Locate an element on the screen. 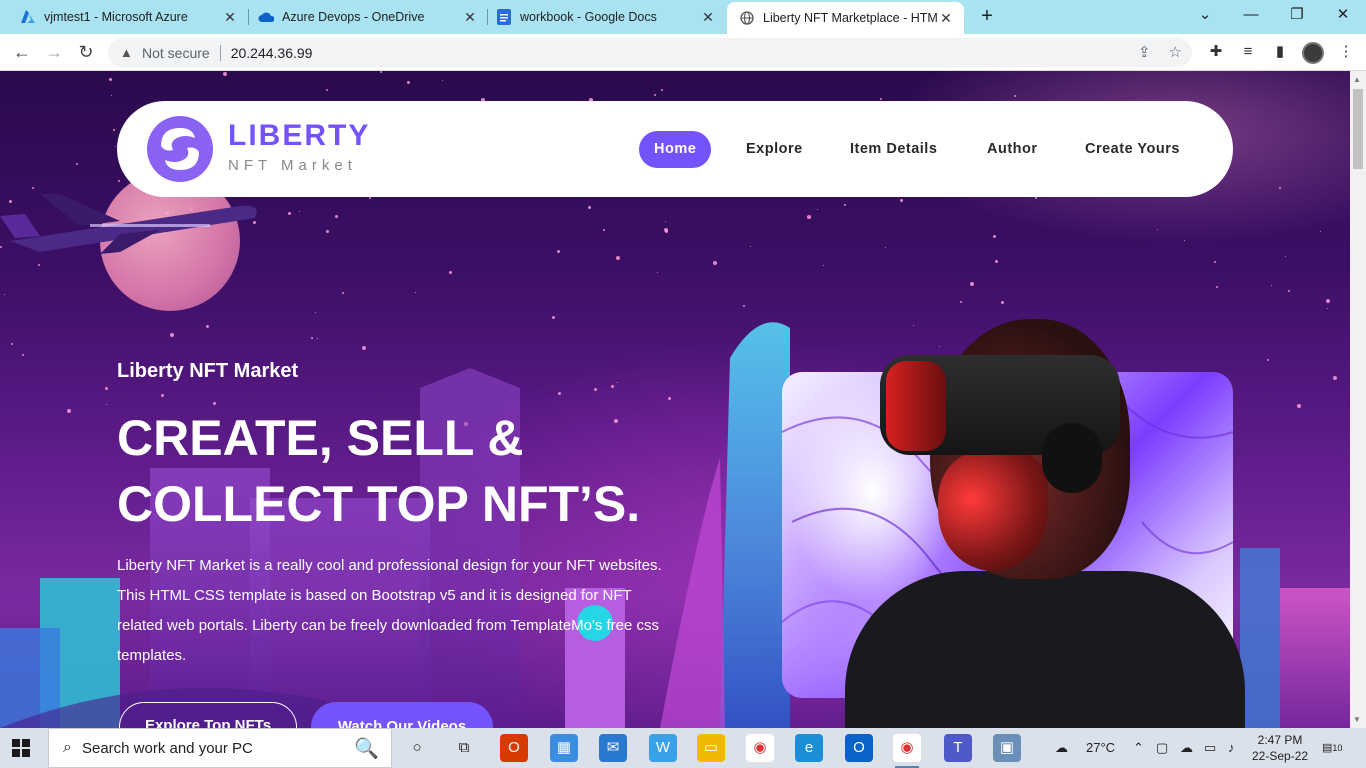 The width and height of the screenshot is (1366, 768). back-arrow-icon: ← is located at coordinates (22, 52).